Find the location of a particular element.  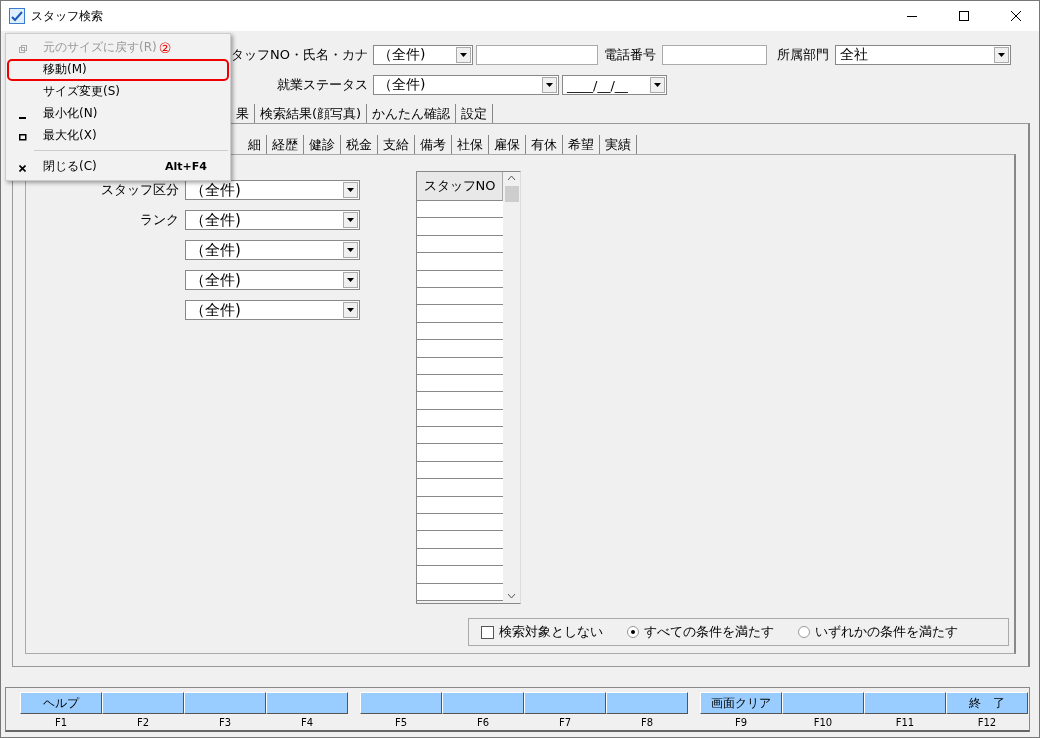

tab: 有休 is located at coordinates (544, 144).